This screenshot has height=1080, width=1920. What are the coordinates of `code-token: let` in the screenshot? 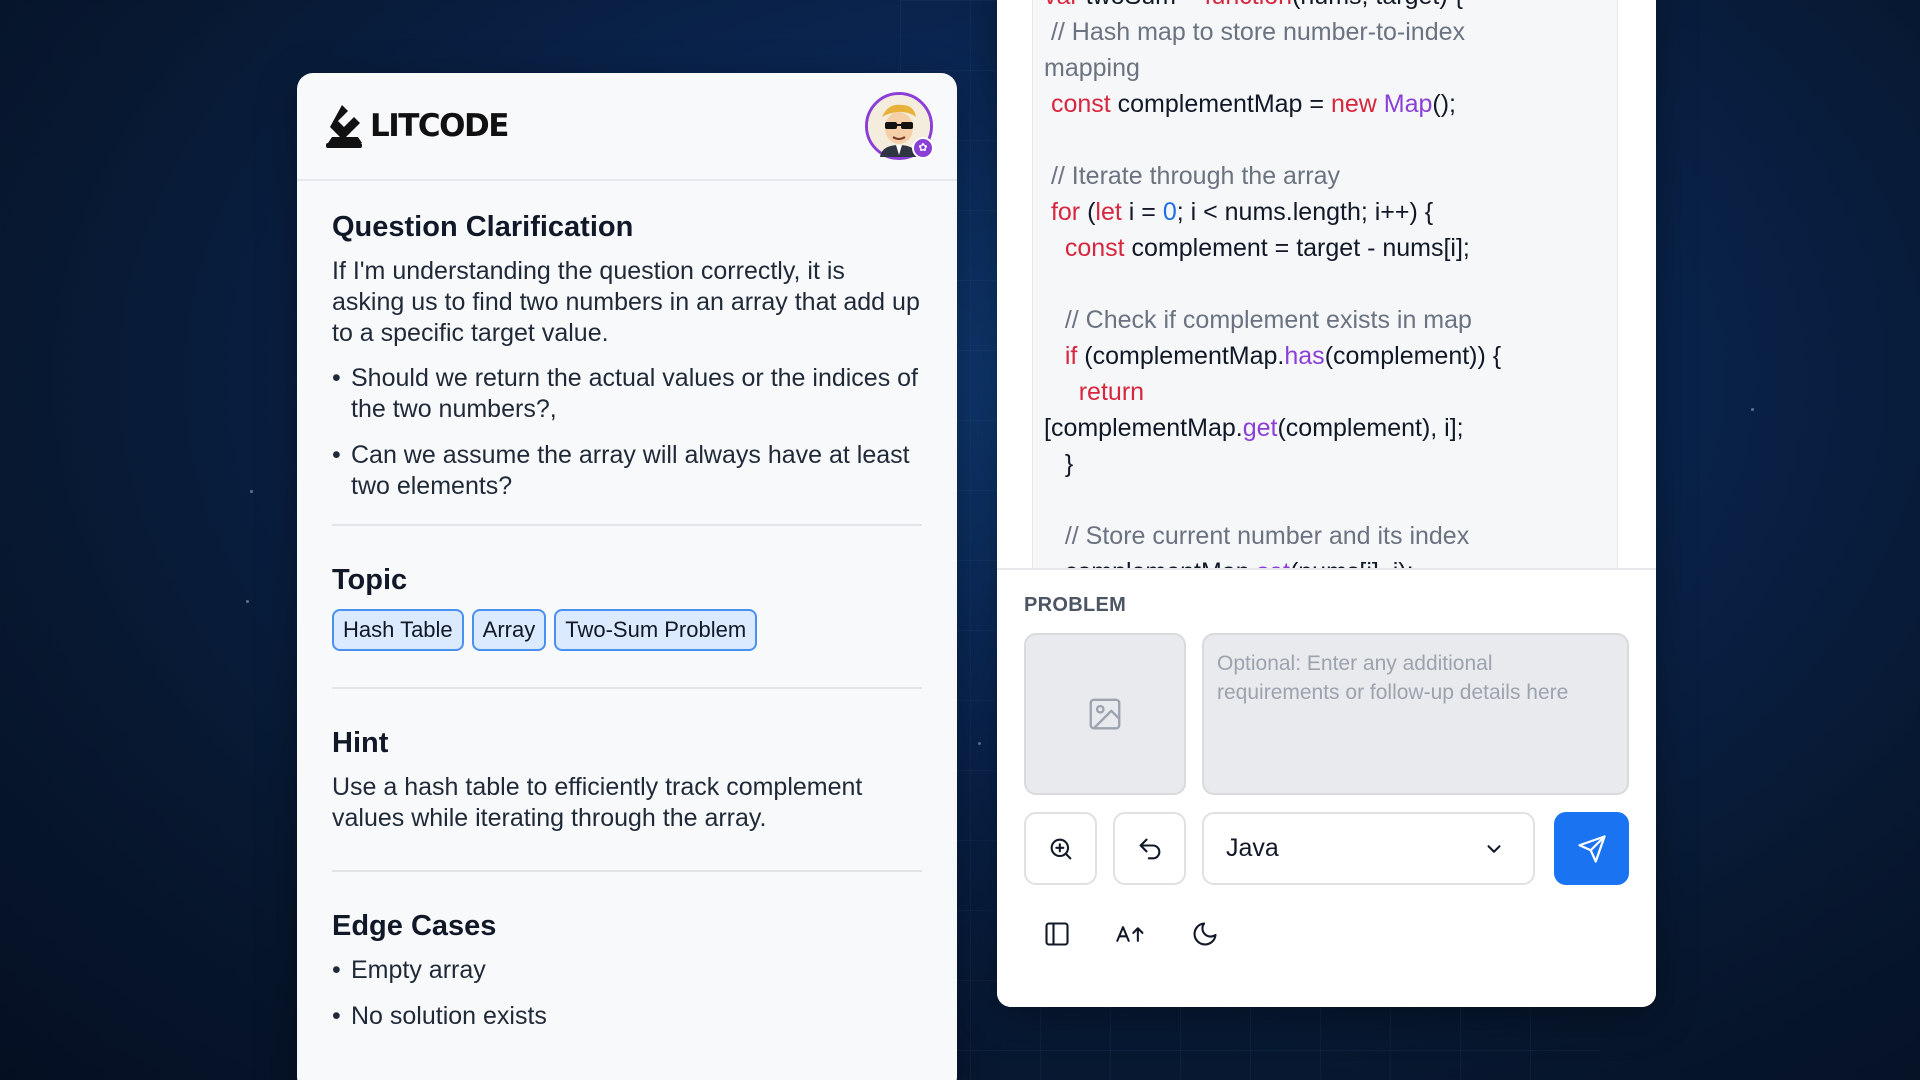 It's located at (1112, 212).